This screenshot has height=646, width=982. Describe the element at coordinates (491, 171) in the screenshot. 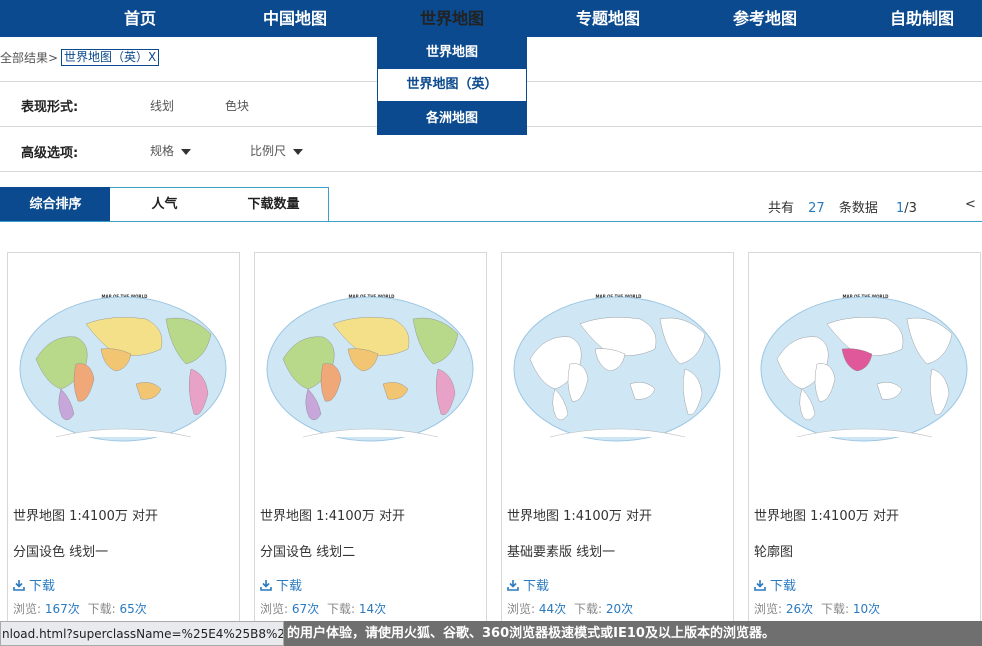

I see `divider` at that location.